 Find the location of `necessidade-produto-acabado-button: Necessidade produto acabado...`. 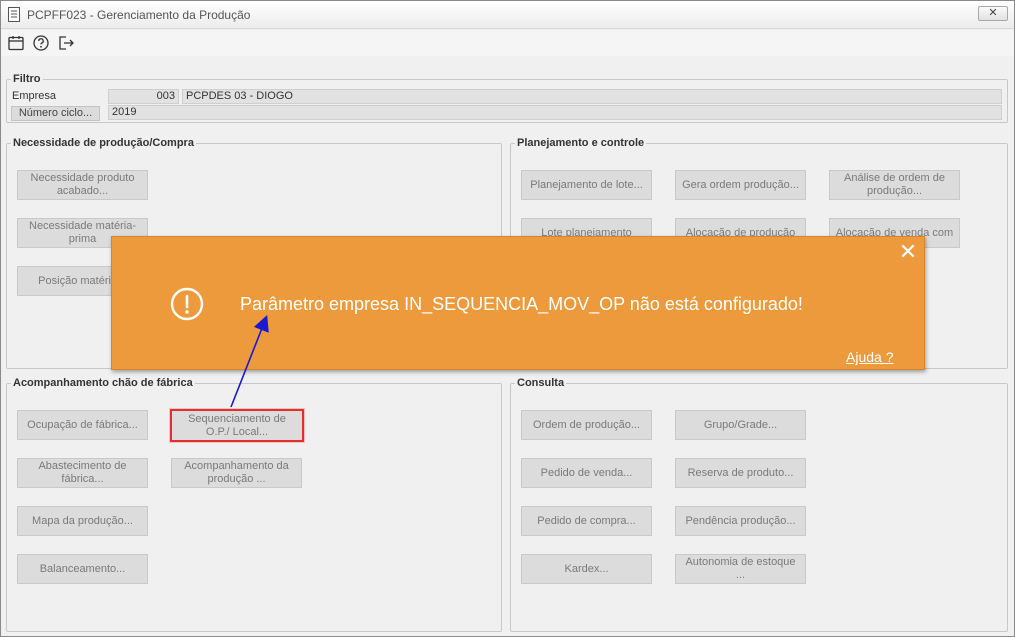

necessidade-produto-acabado-button: Necessidade produto acabado... is located at coordinates (82, 185).